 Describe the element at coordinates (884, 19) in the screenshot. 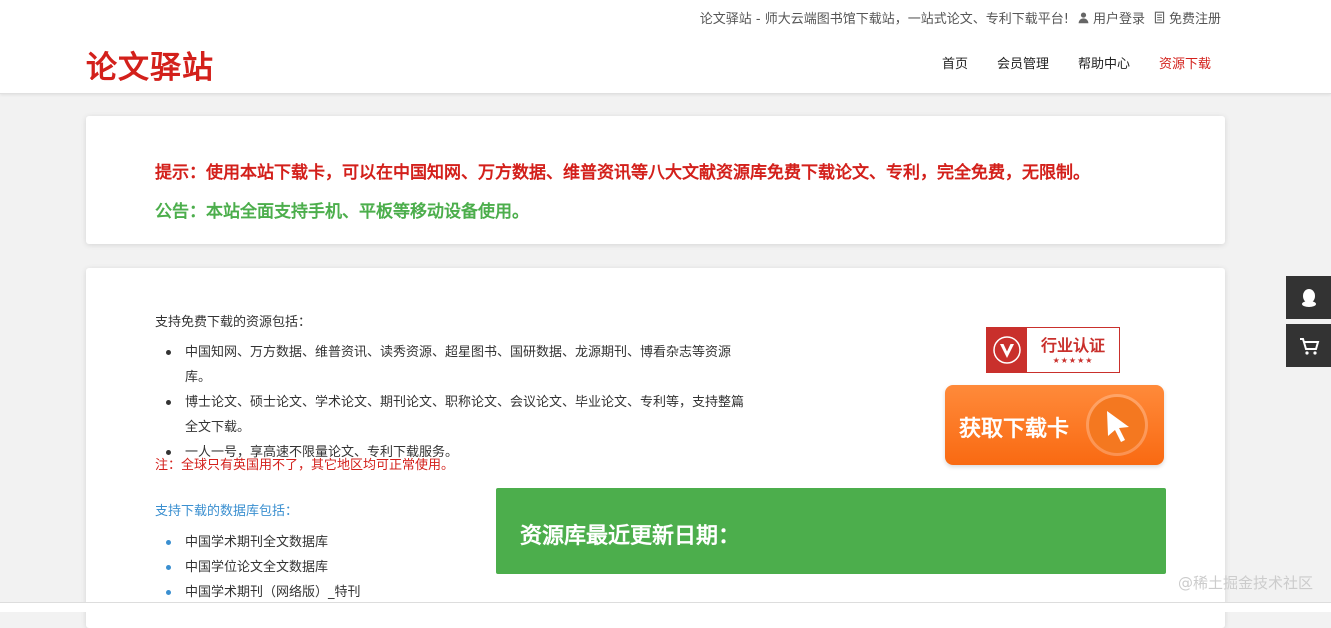

I see `site-tagline: 论文驿站 - 师大云端图书馆下载站，一站式论文、专利下载平台!` at that location.